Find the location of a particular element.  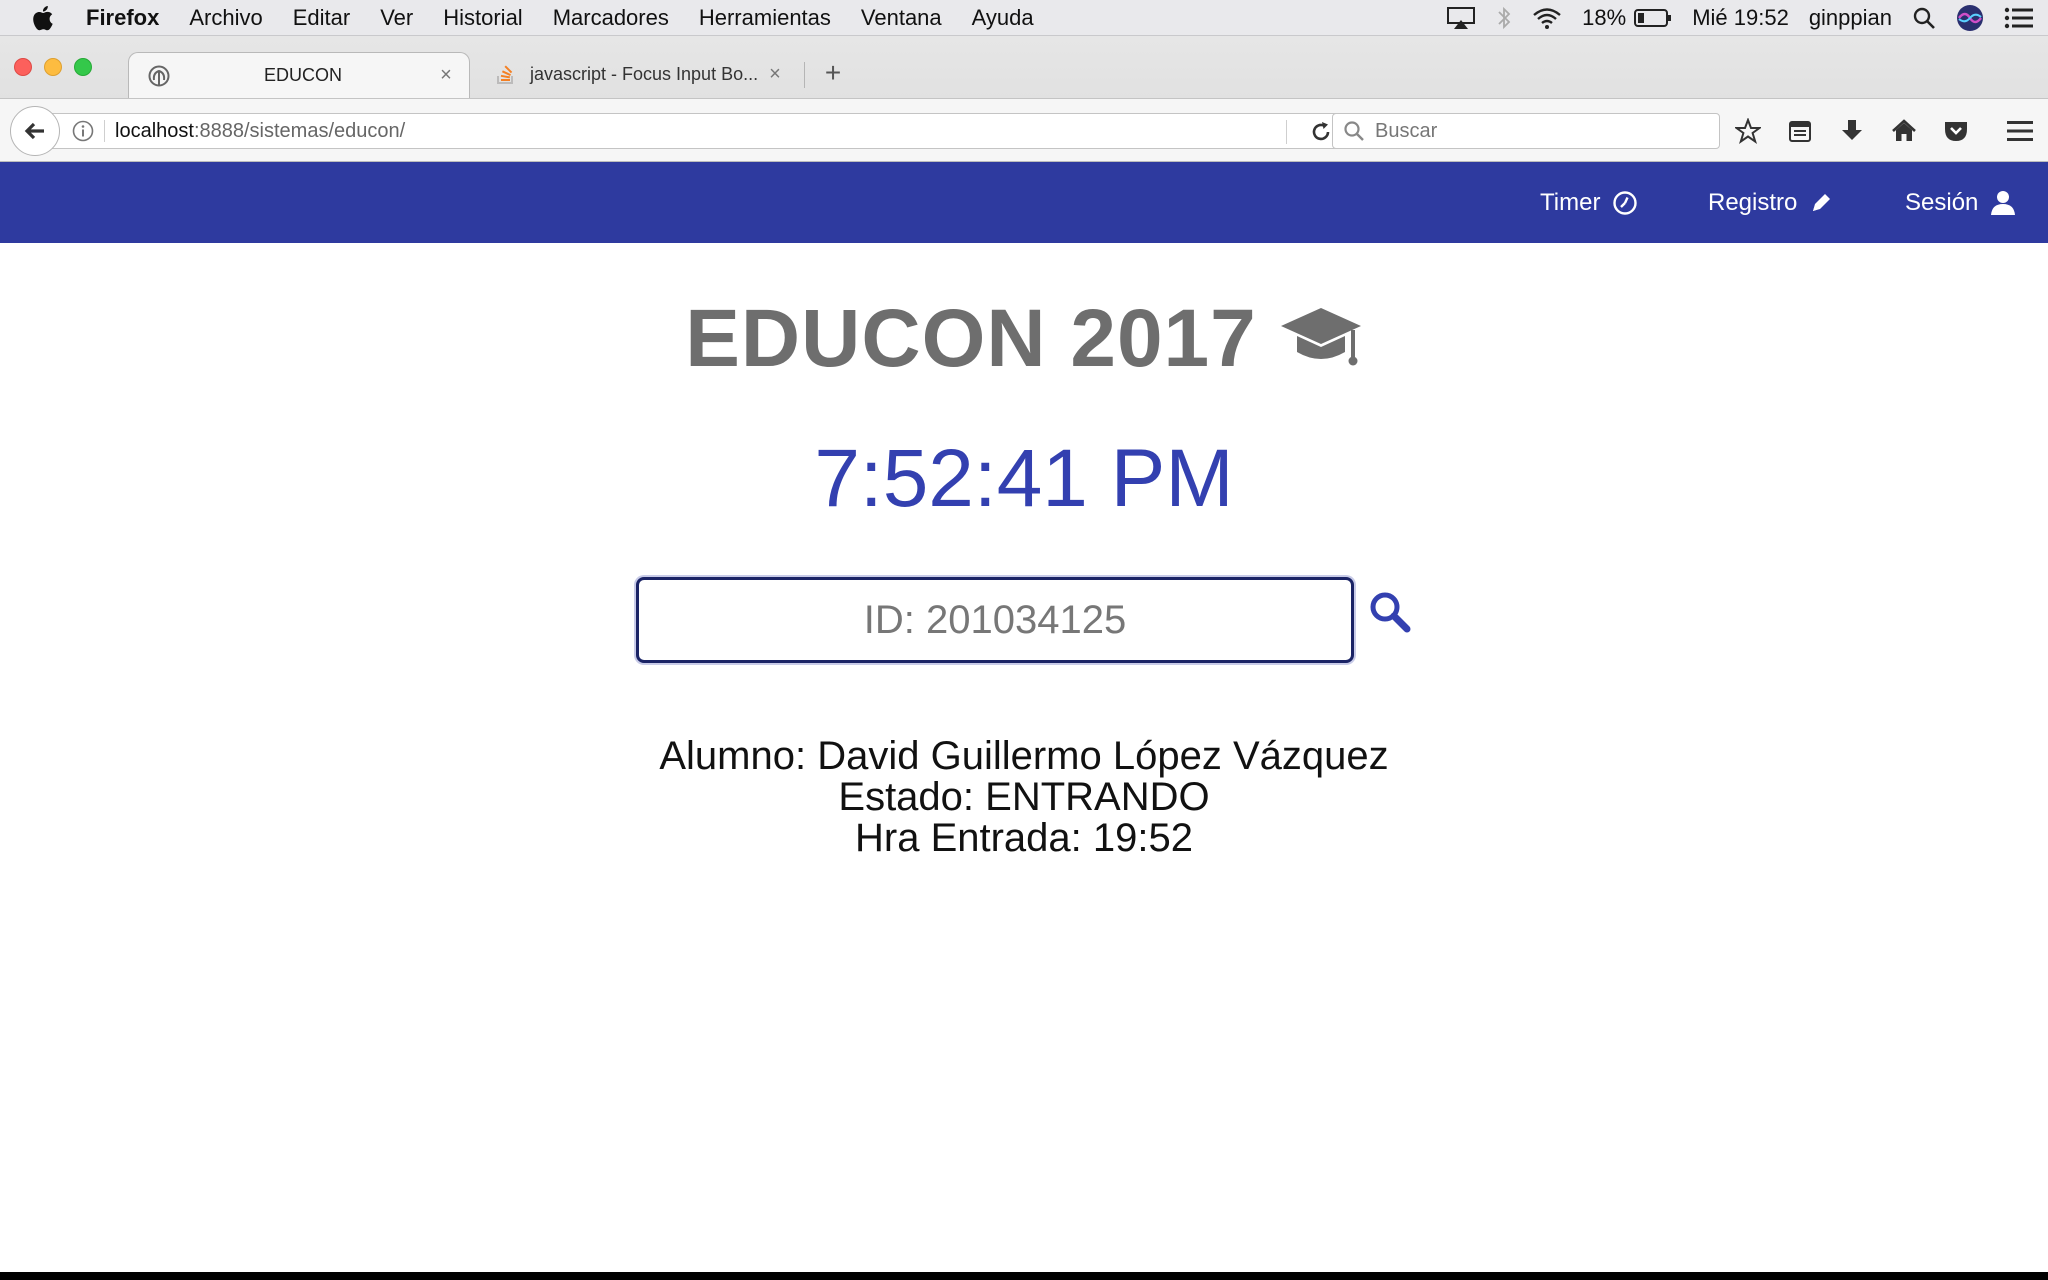

entry-time: Hra Entrada: 19:52 is located at coordinates (1024, 838).